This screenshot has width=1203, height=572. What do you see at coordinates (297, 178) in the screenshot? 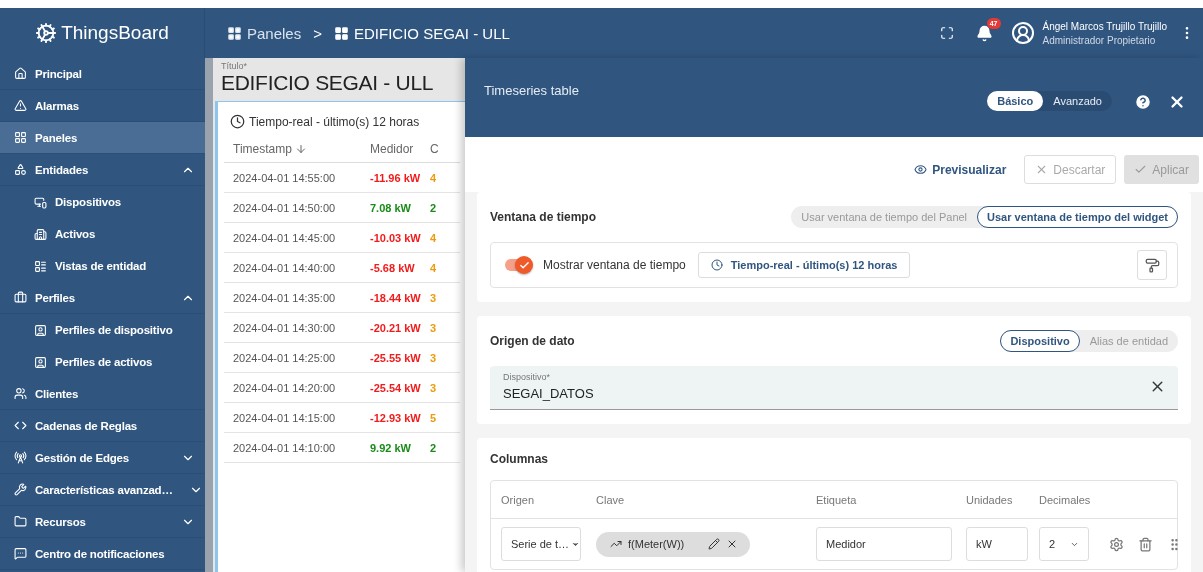
I see `table-cell: 2024-04-01 14:55:00` at bounding box center [297, 178].